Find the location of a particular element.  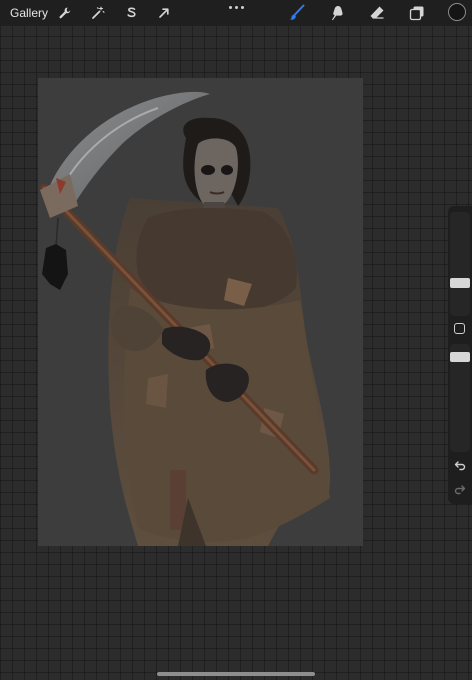

eraser-icon is located at coordinates (377, 13).